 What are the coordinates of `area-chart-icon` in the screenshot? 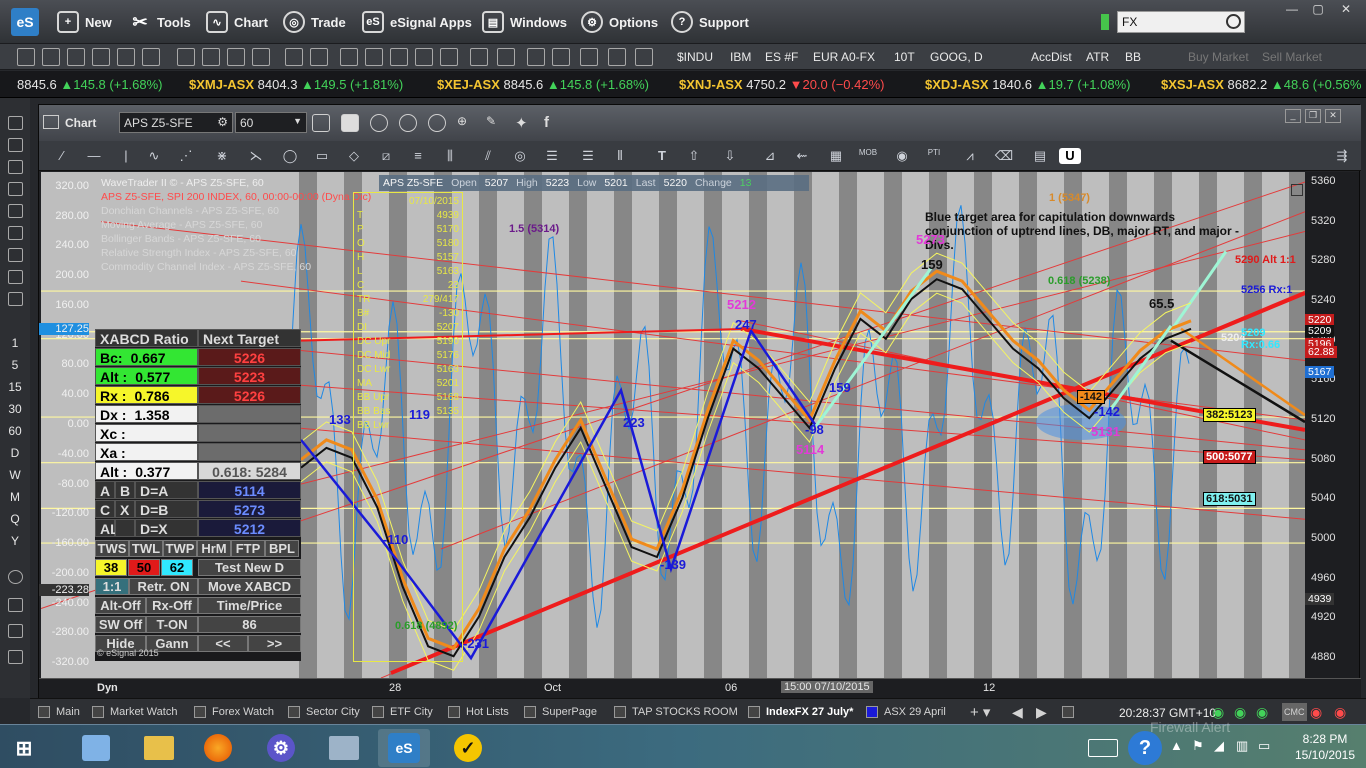 It's located at (319, 57).